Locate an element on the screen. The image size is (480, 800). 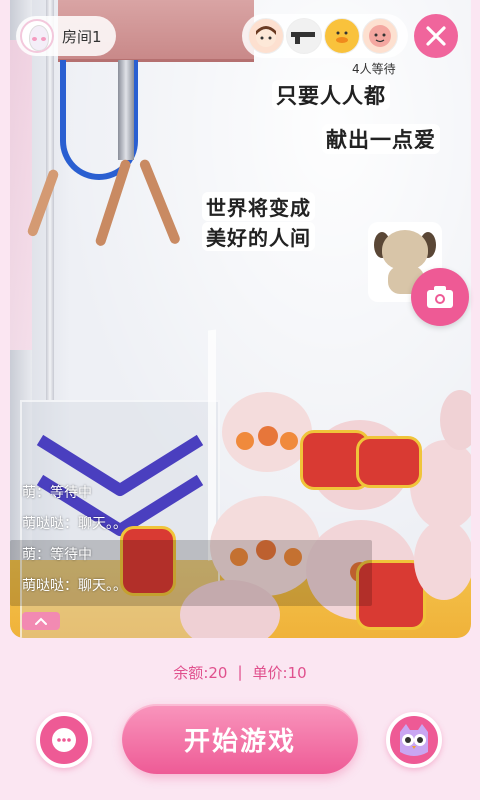
switch-camera-button is located at coordinates (440, 297).